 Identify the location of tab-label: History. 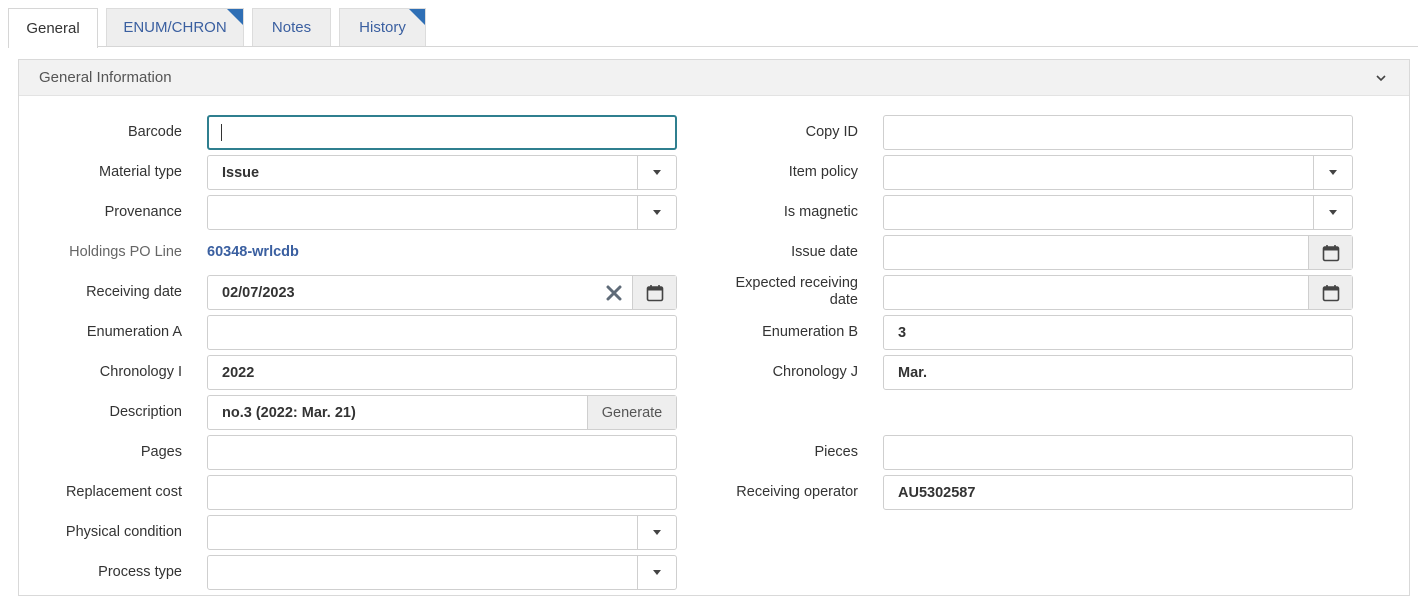
(382, 27).